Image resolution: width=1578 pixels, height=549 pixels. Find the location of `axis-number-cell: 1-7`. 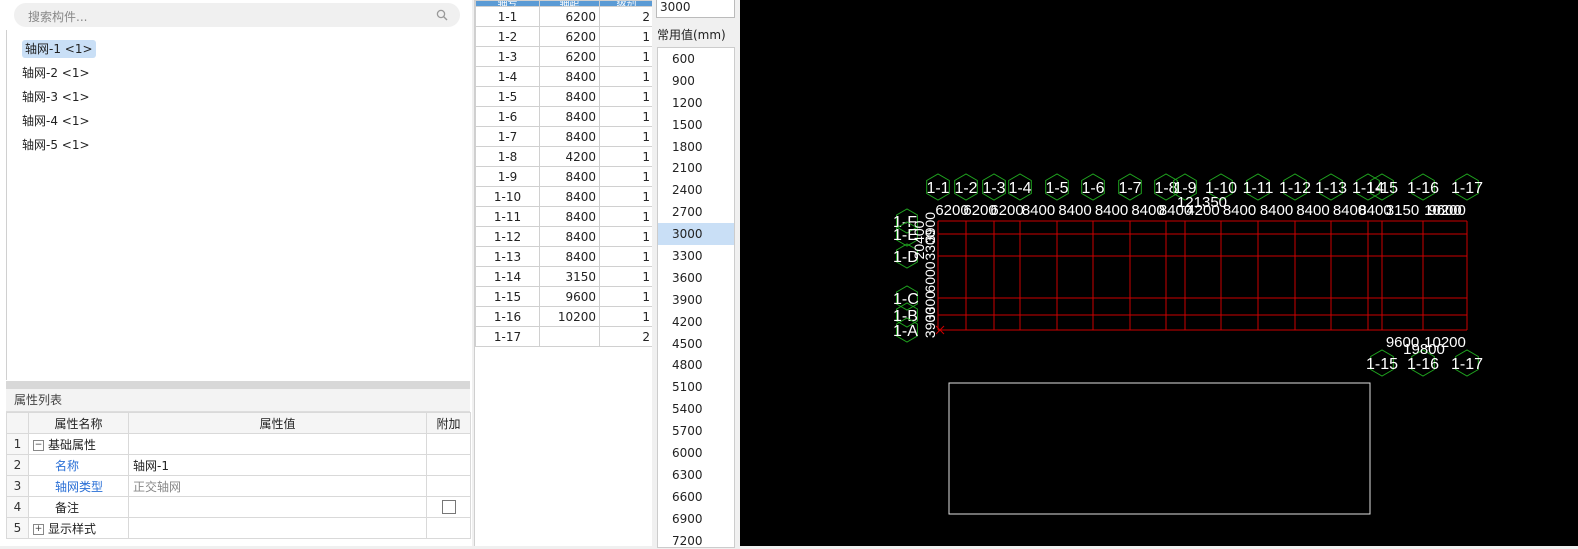

axis-number-cell: 1-7 is located at coordinates (507, 136).